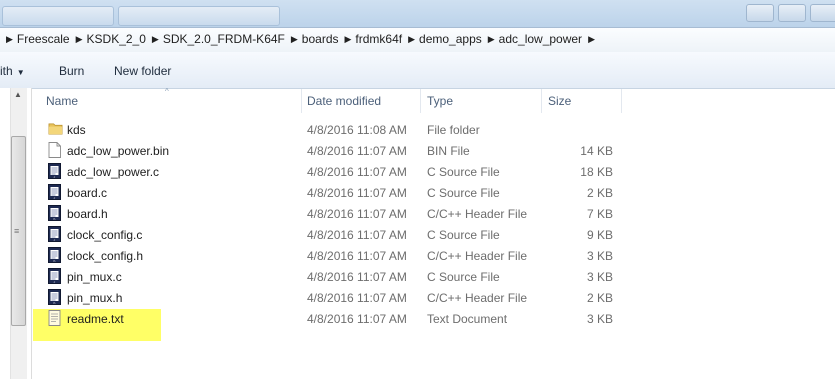  What do you see at coordinates (792, 13) in the screenshot?
I see `maximize-button` at bounding box center [792, 13].